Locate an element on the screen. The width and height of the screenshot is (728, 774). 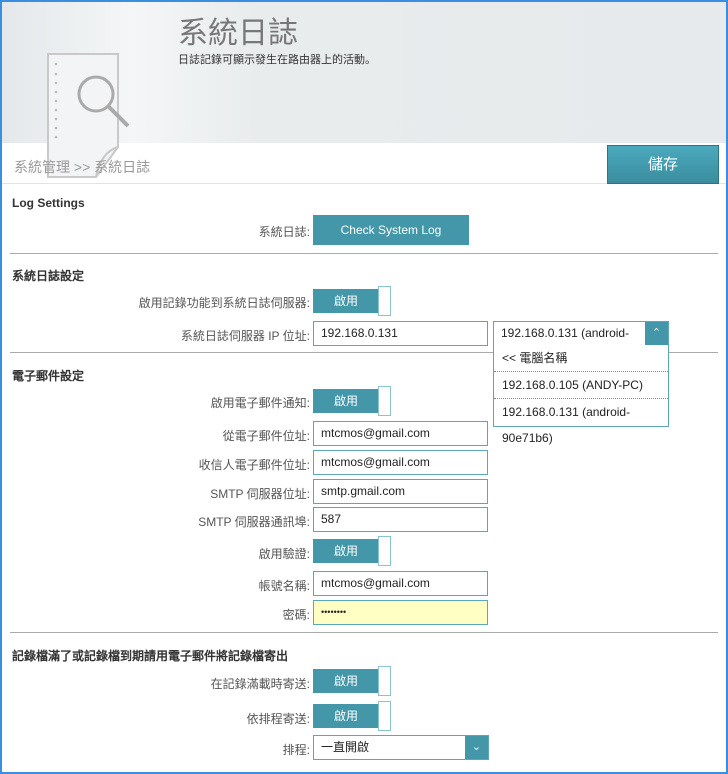
dropdown-option: << 電腦名稱 is located at coordinates (581, 358).